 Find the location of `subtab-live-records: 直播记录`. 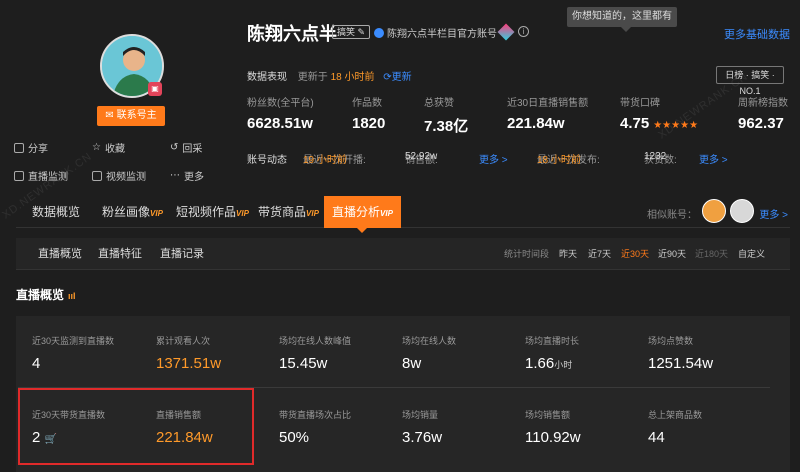

subtab-live-records: 直播记录 is located at coordinates (182, 254).